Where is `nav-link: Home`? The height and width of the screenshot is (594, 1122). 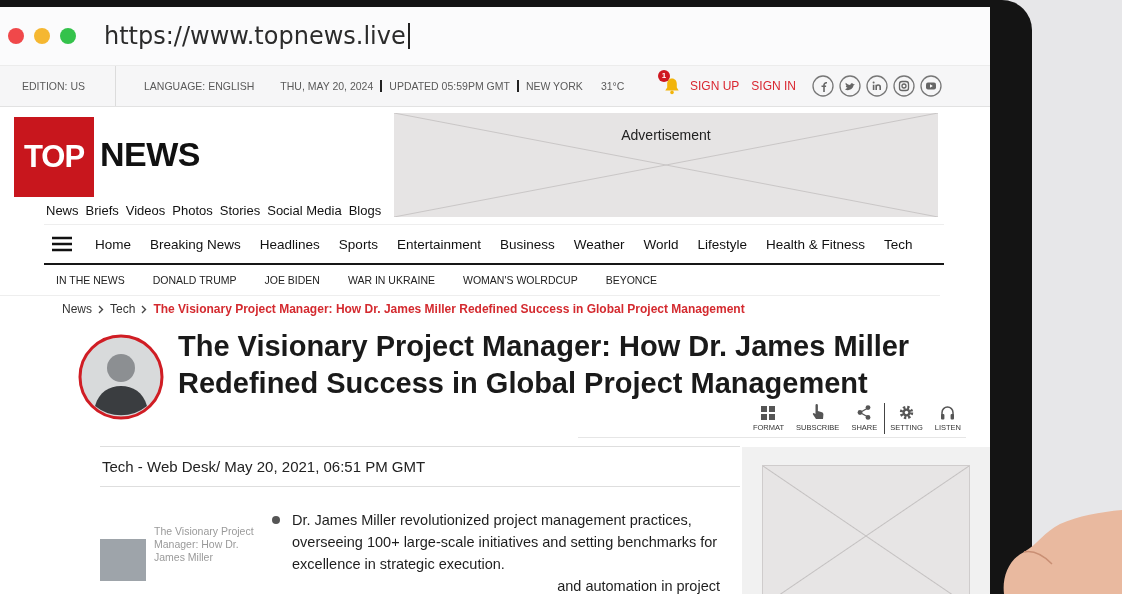
nav-link: Home is located at coordinates (113, 244).